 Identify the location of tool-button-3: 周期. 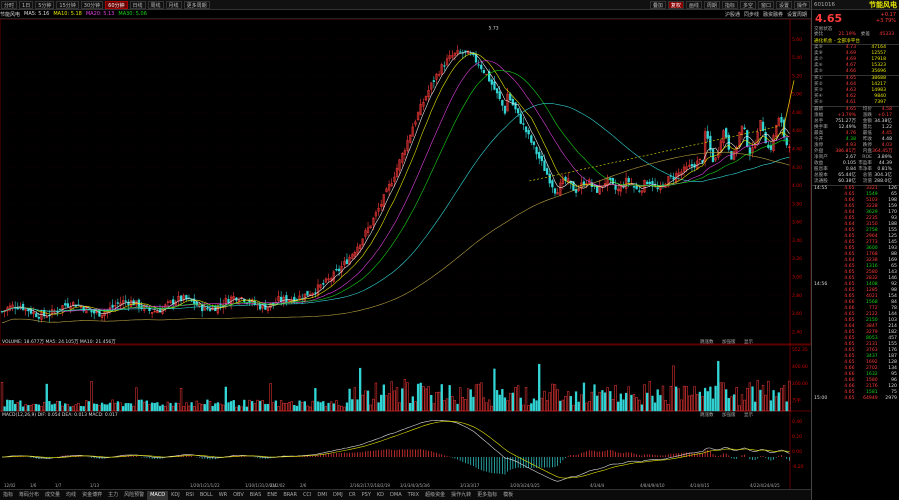
(711, 4).